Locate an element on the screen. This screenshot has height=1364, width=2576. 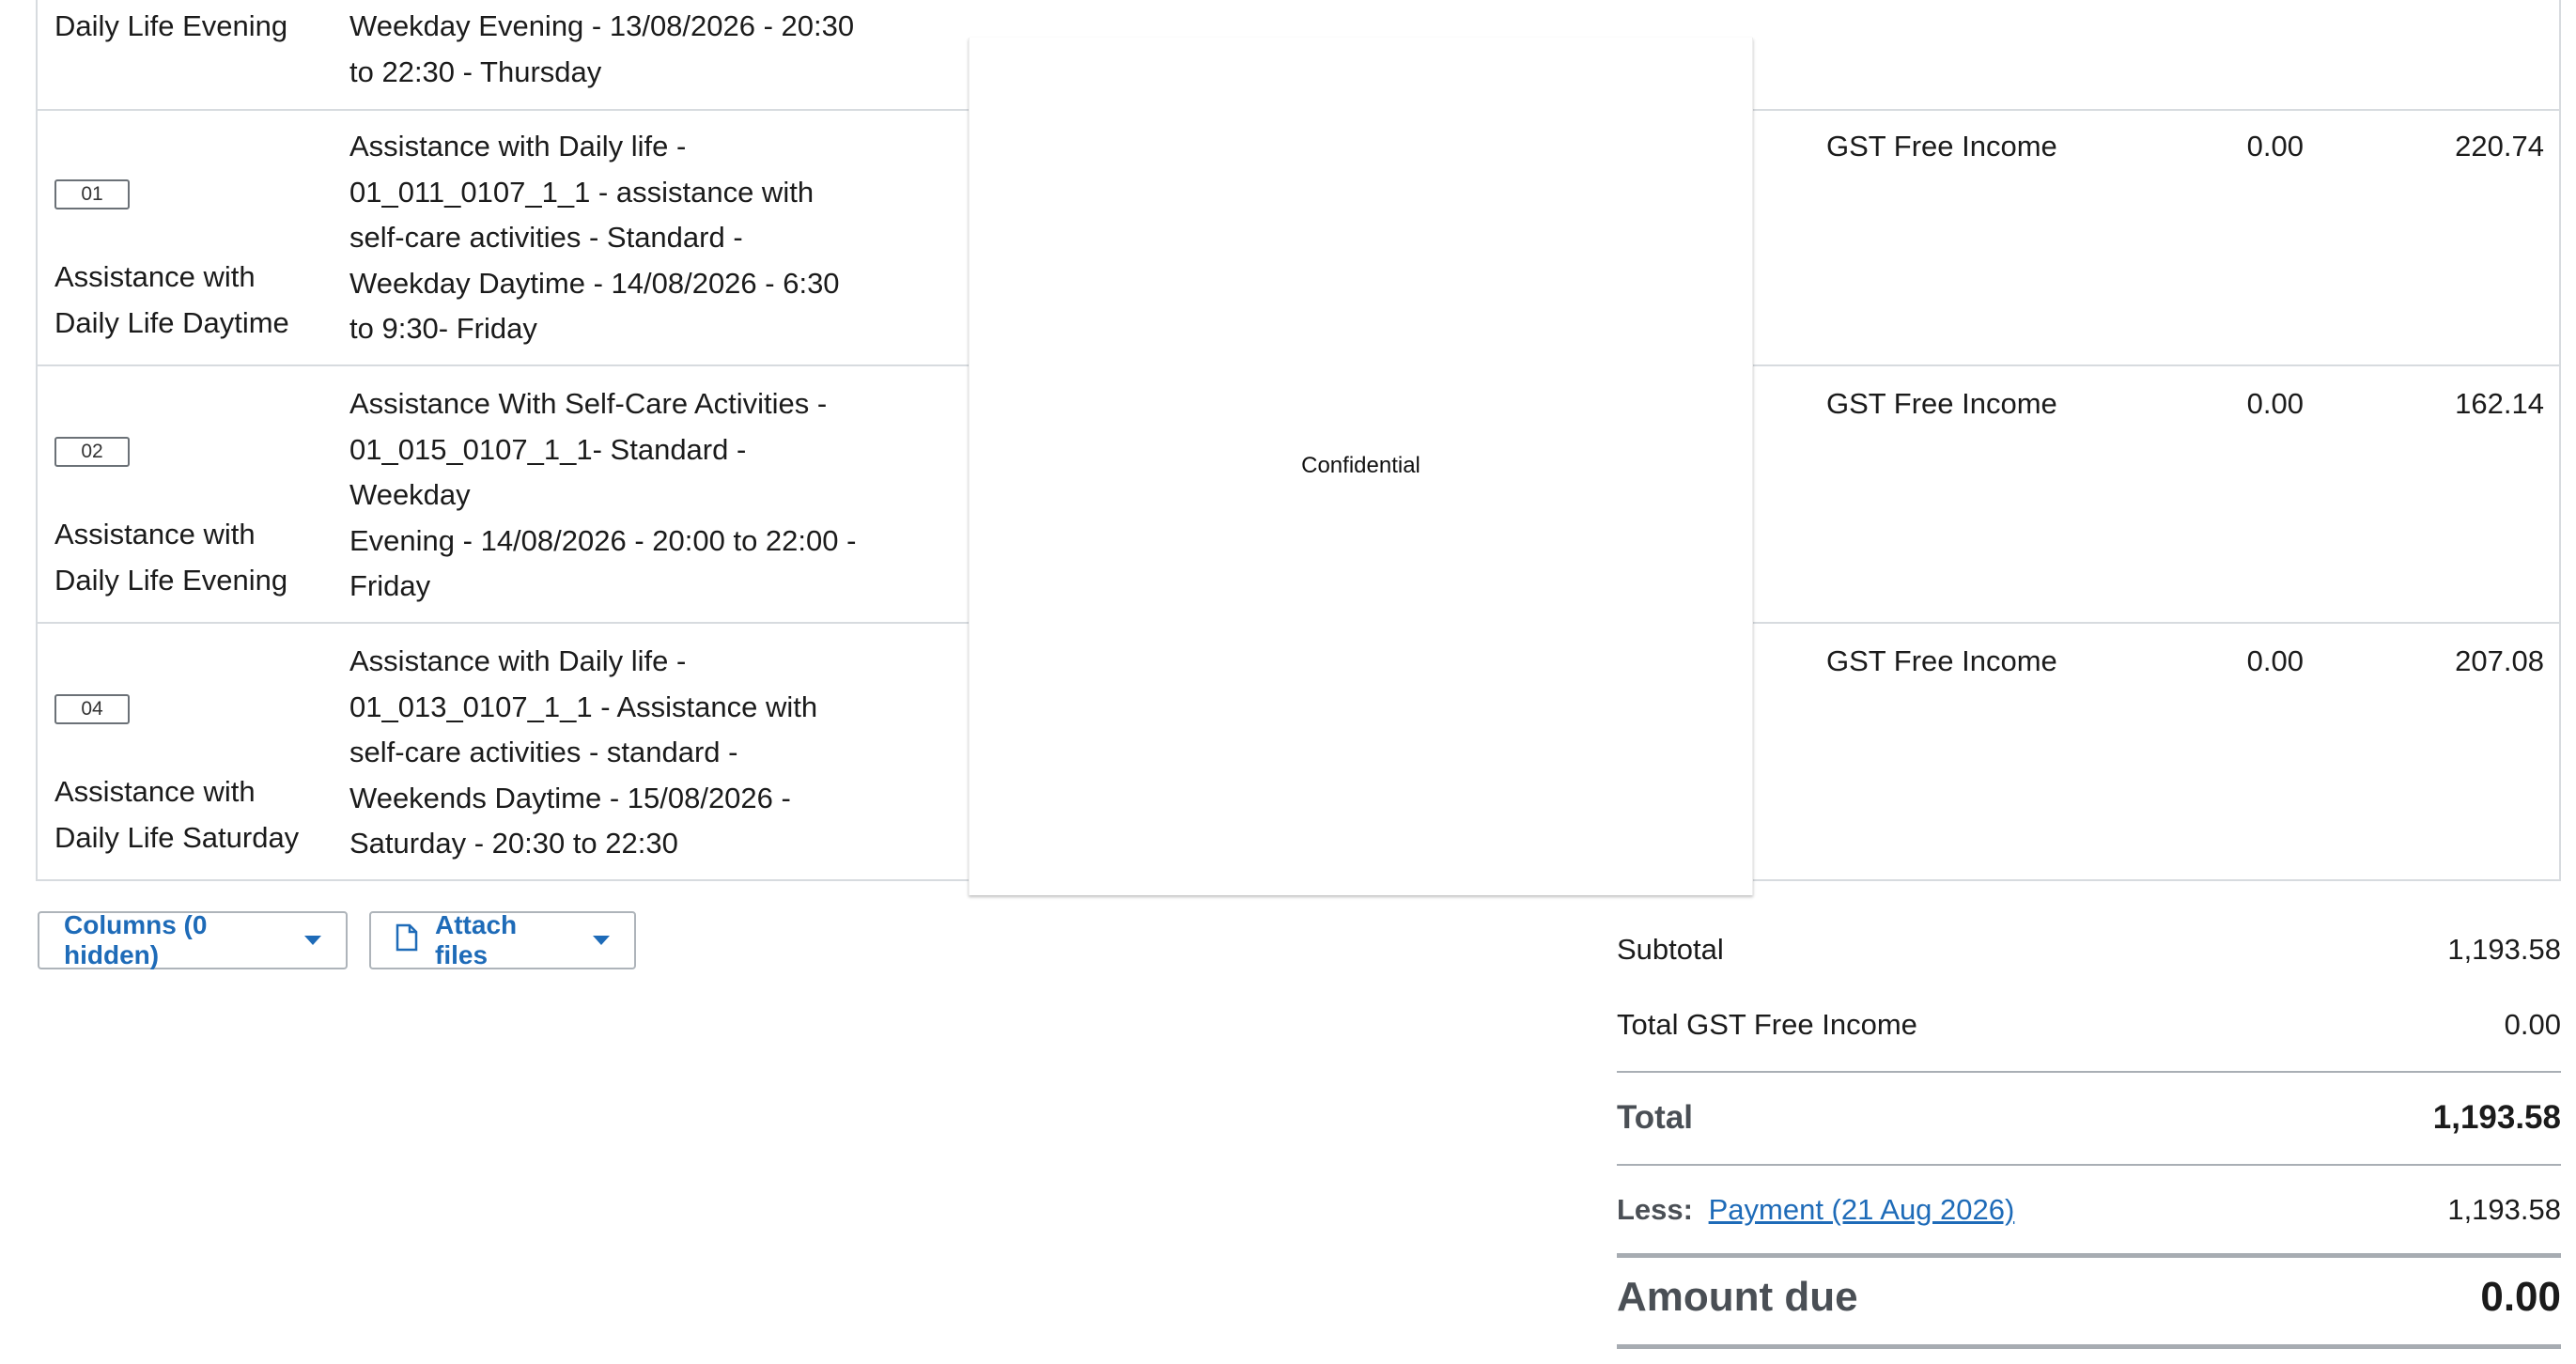
less-label: Less: is located at coordinates (1655, 1209).